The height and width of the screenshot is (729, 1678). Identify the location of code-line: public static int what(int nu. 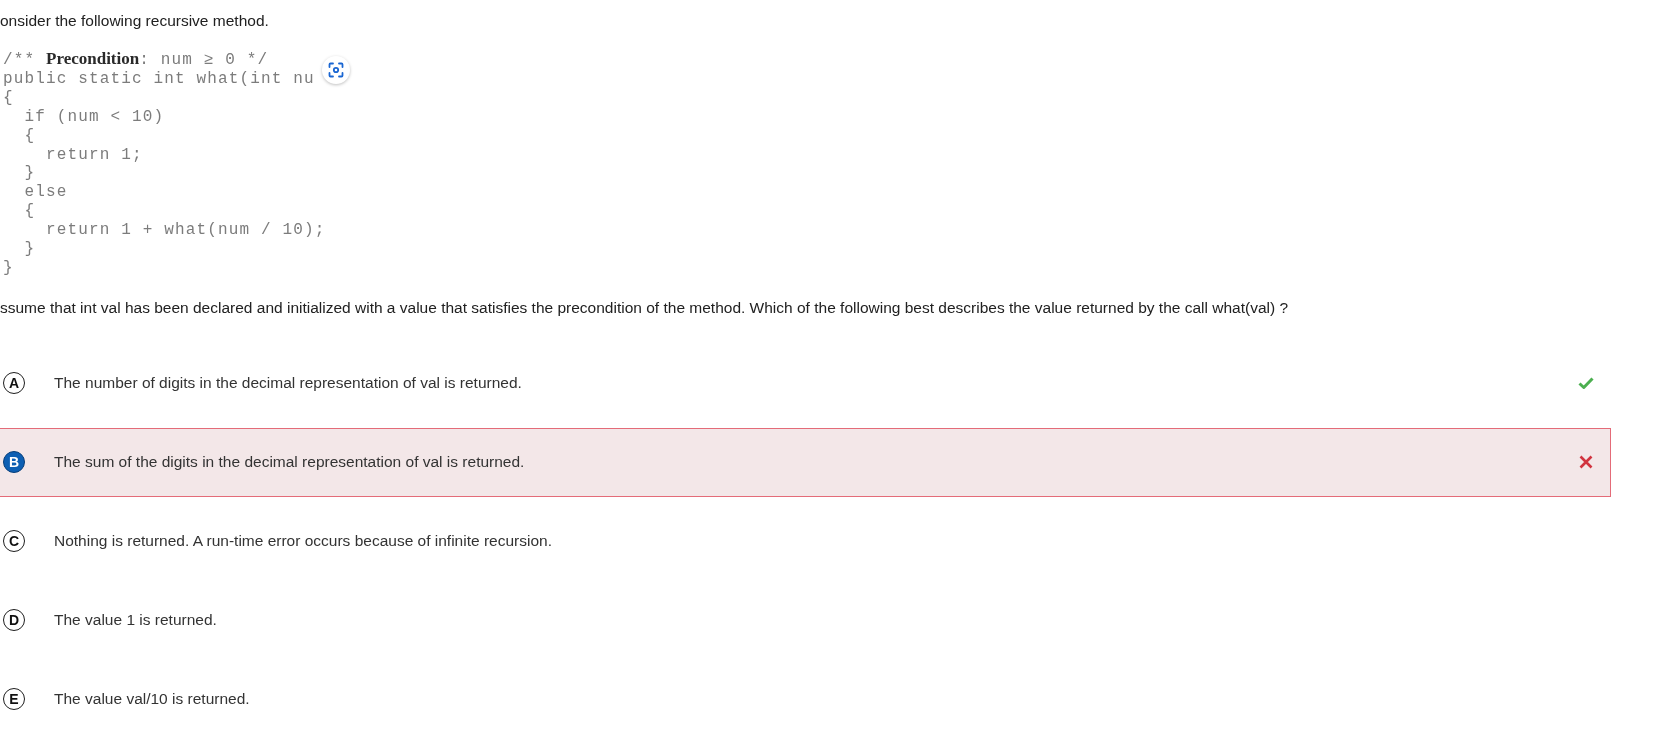
(159, 79).